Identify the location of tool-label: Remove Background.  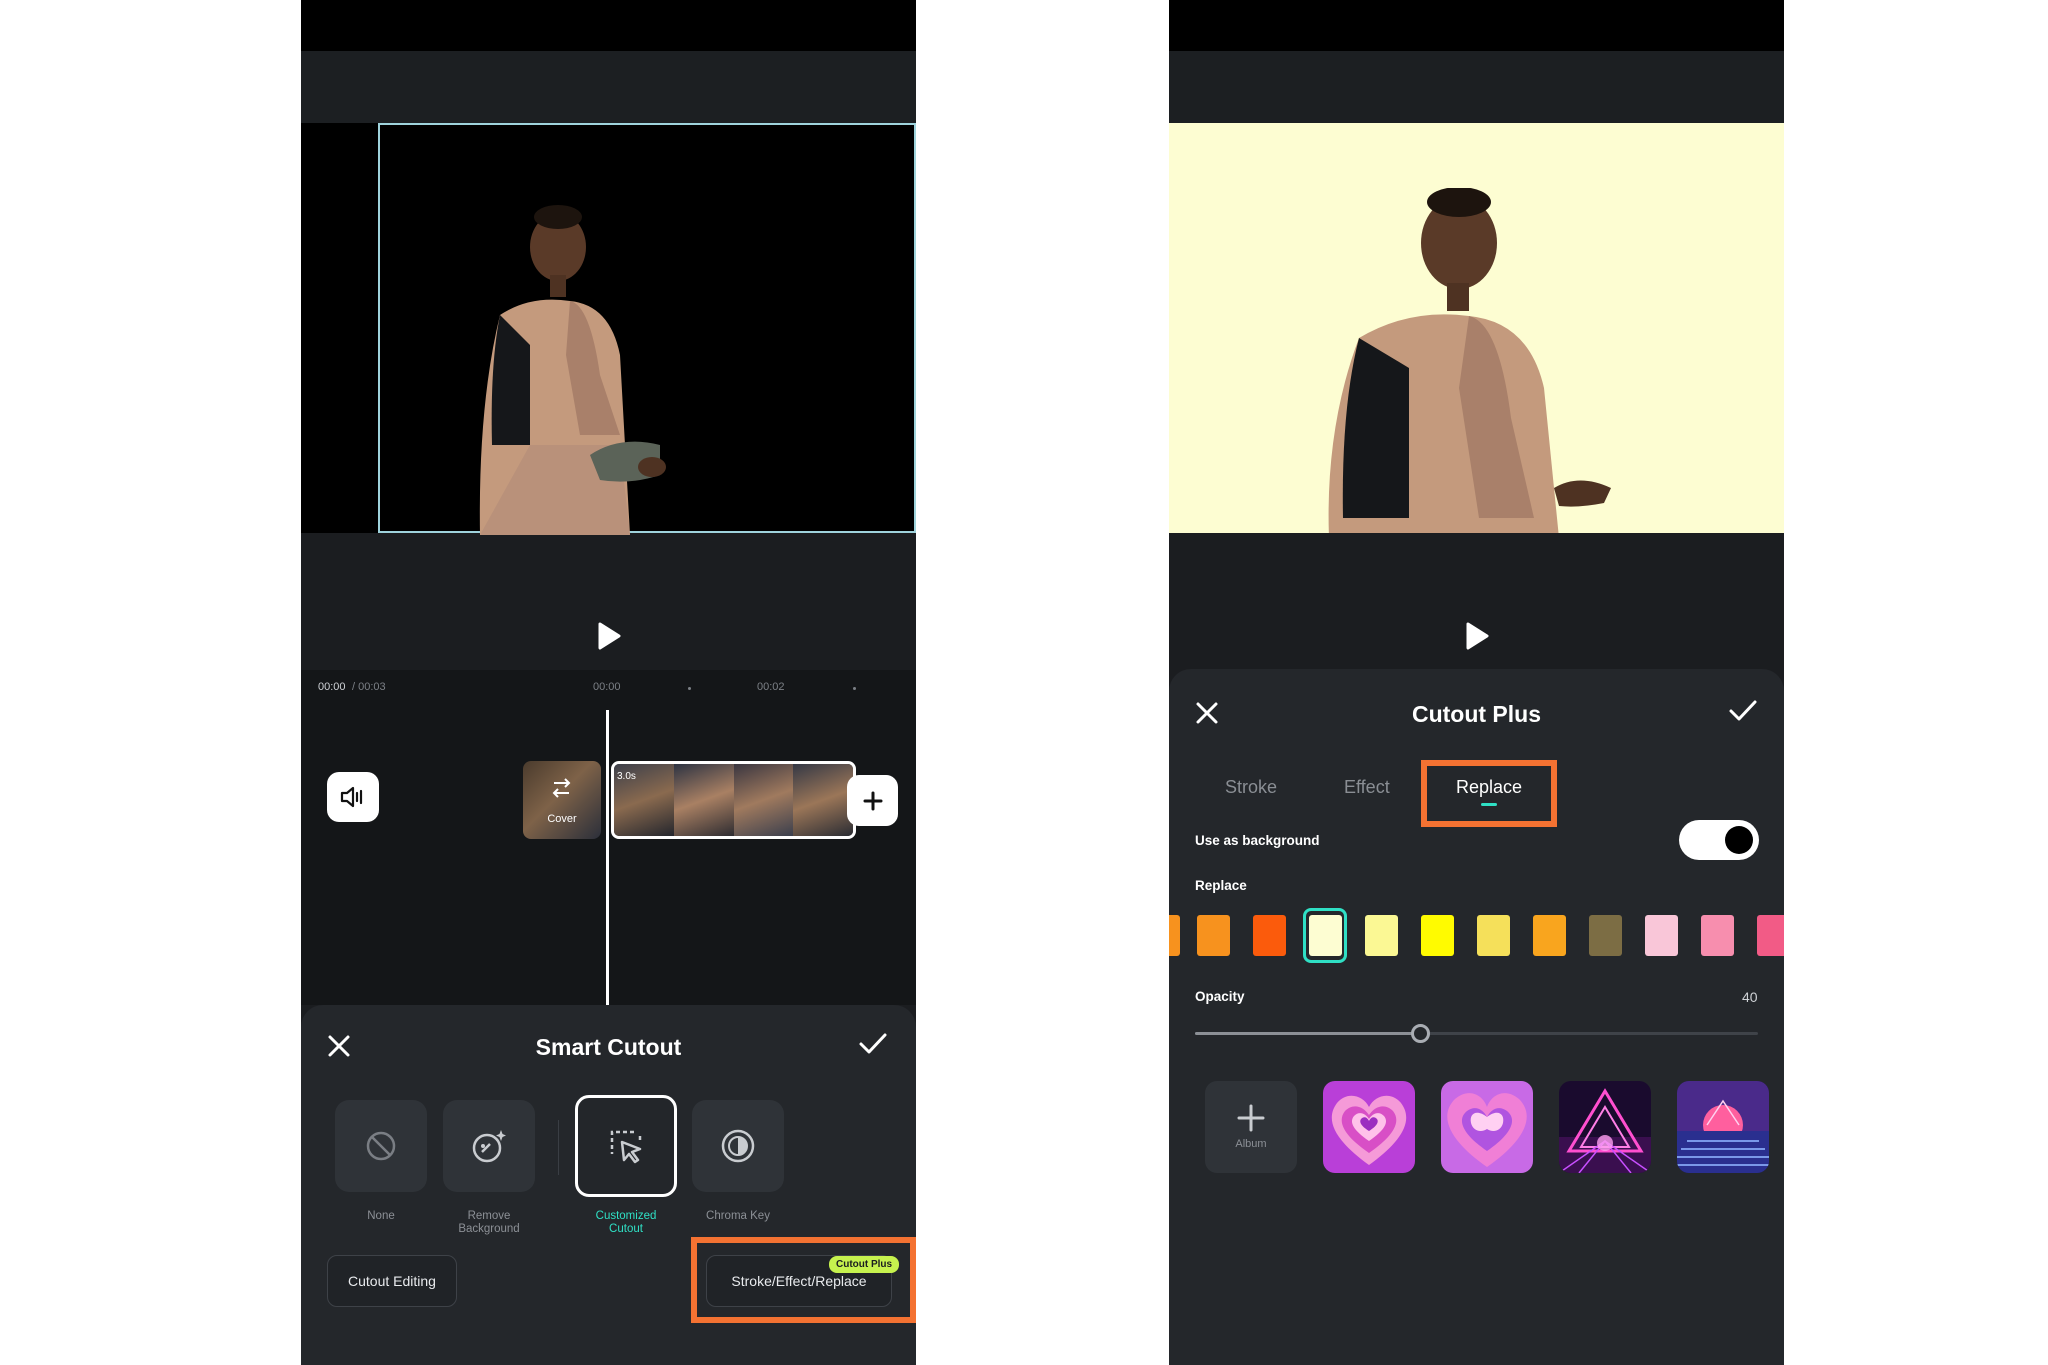
(489, 1222).